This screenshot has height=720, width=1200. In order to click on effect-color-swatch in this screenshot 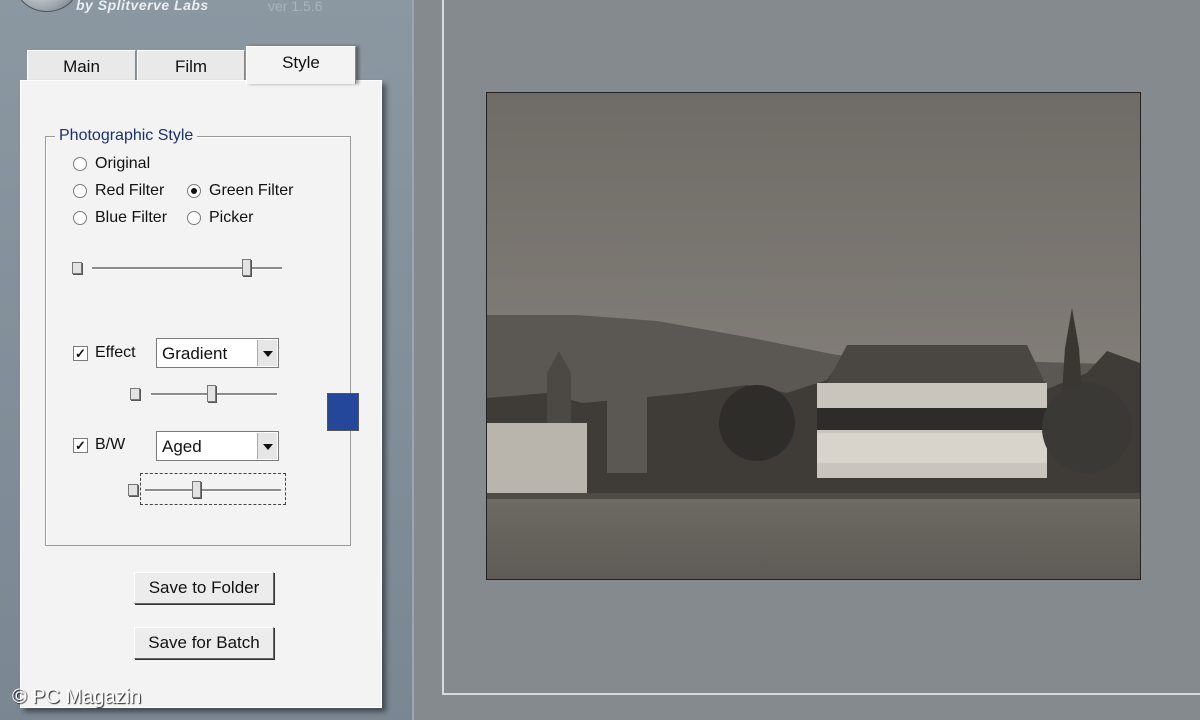, I will do `click(343, 412)`.